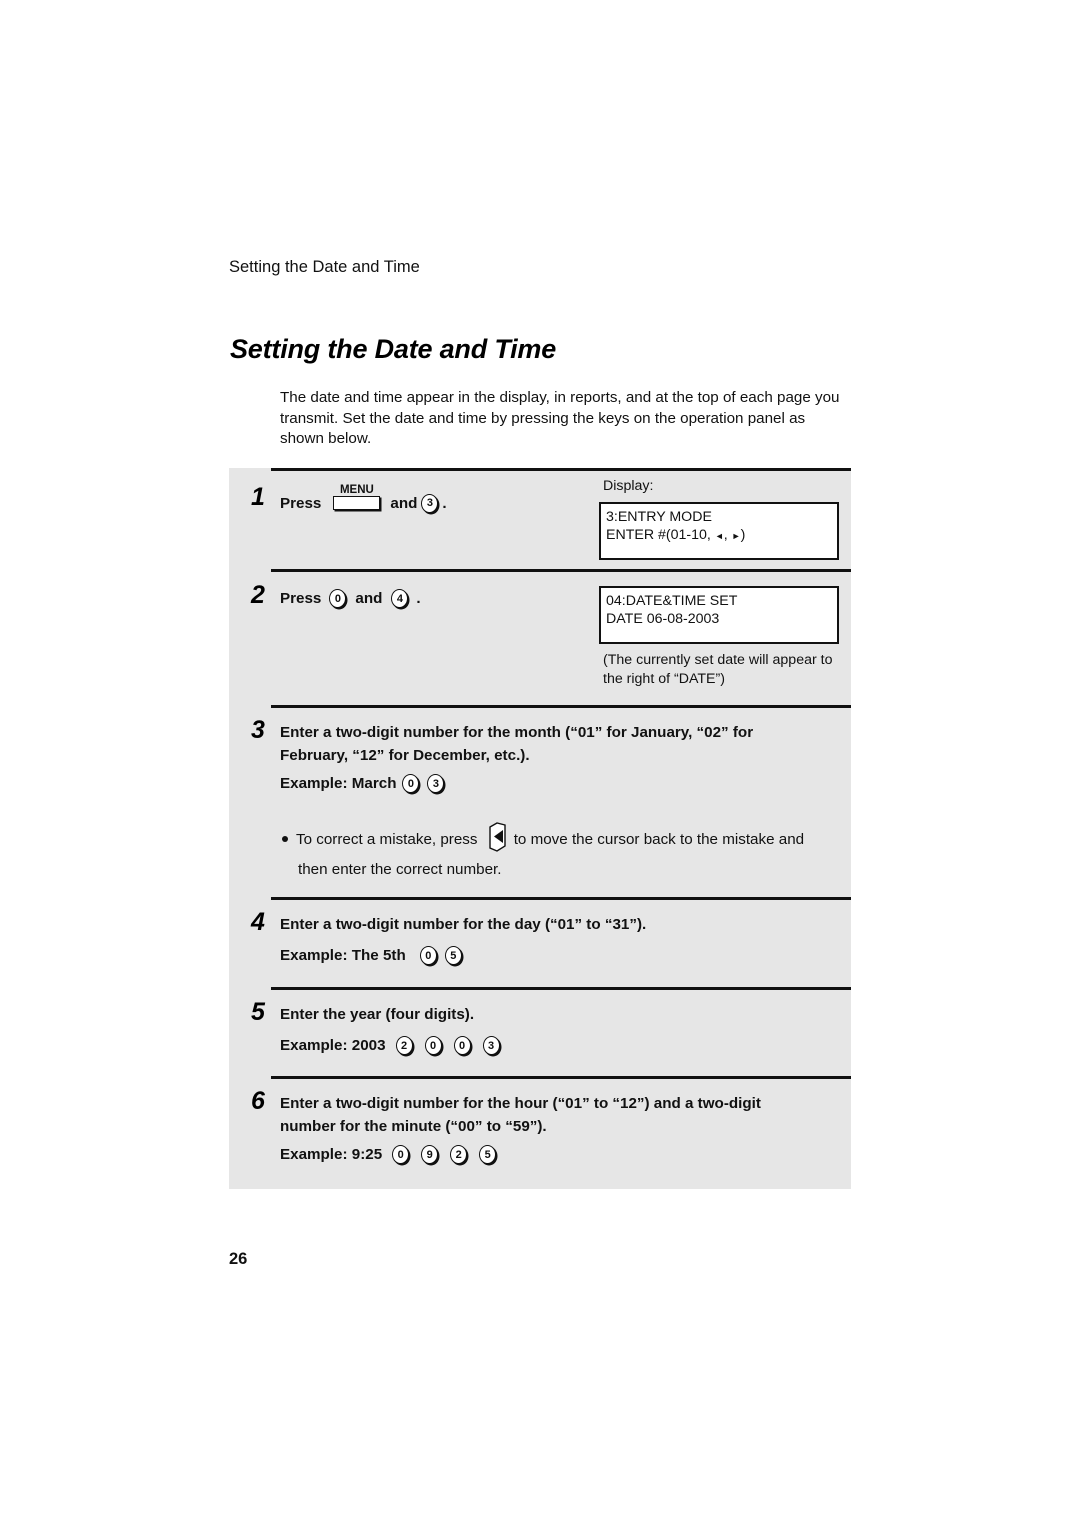 The height and width of the screenshot is (1528, 1080). Describe the element at coordinates (350, 598) in the screenshot. I see `step-2-instruction: Press 0 and 4 .` at that location.